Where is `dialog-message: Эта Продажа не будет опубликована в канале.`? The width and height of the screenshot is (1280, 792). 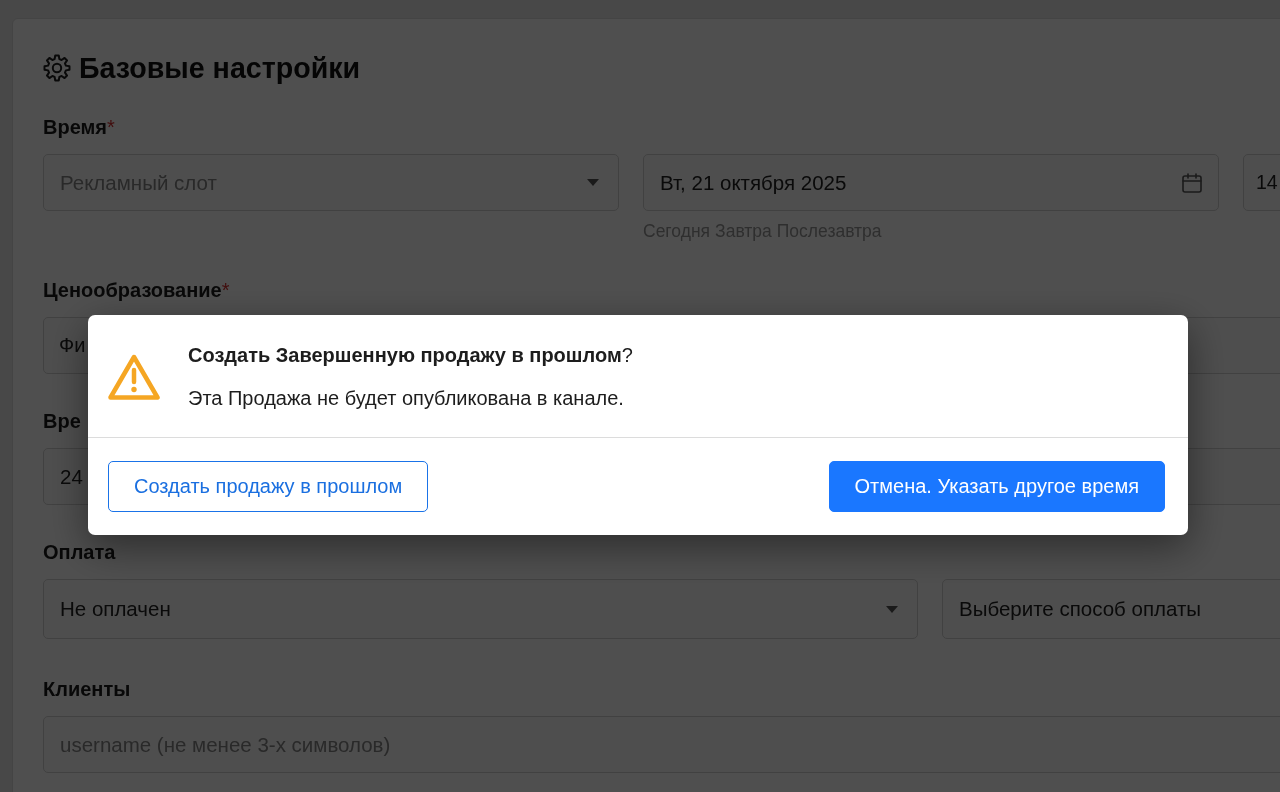
dialog-message: Эта Продажа не будет опубликована в канале. is located at coordinates (406, 398).